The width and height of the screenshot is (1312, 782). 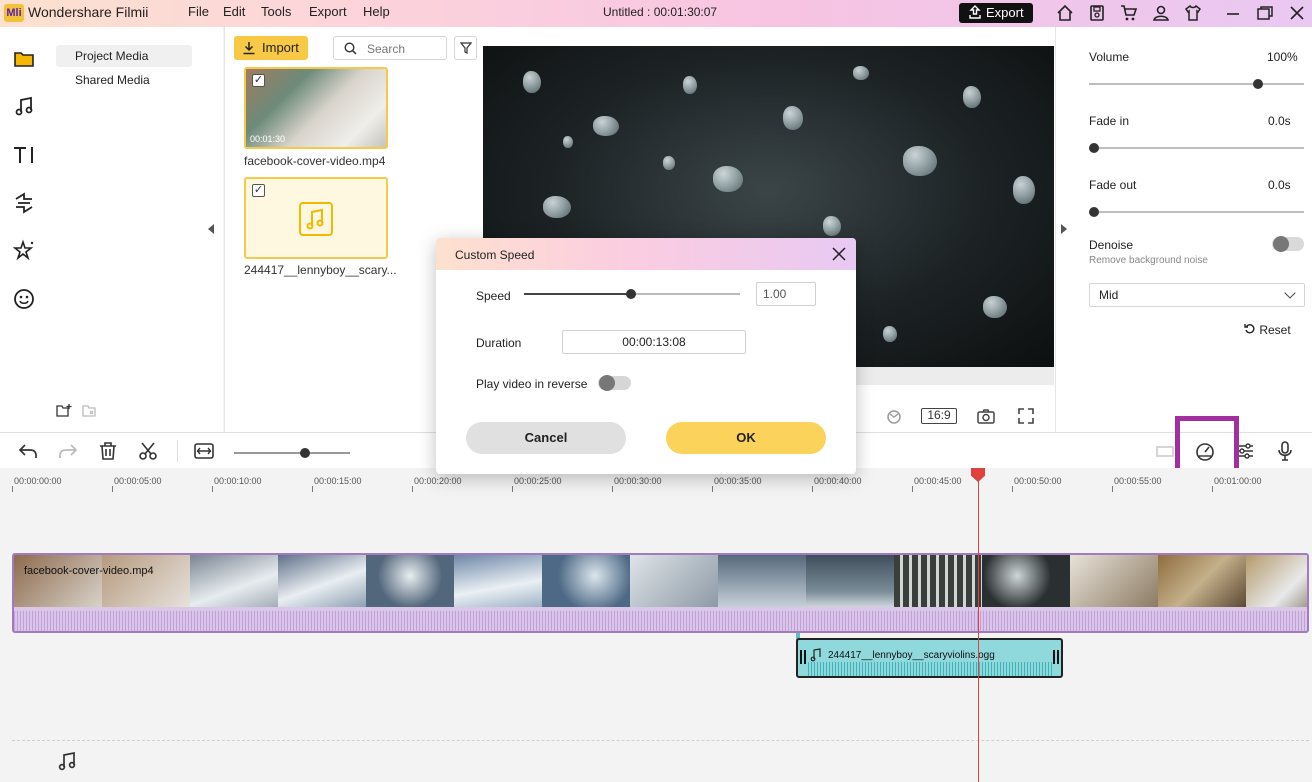 I want to click on export-button: Export, so click(x=996, y=13).